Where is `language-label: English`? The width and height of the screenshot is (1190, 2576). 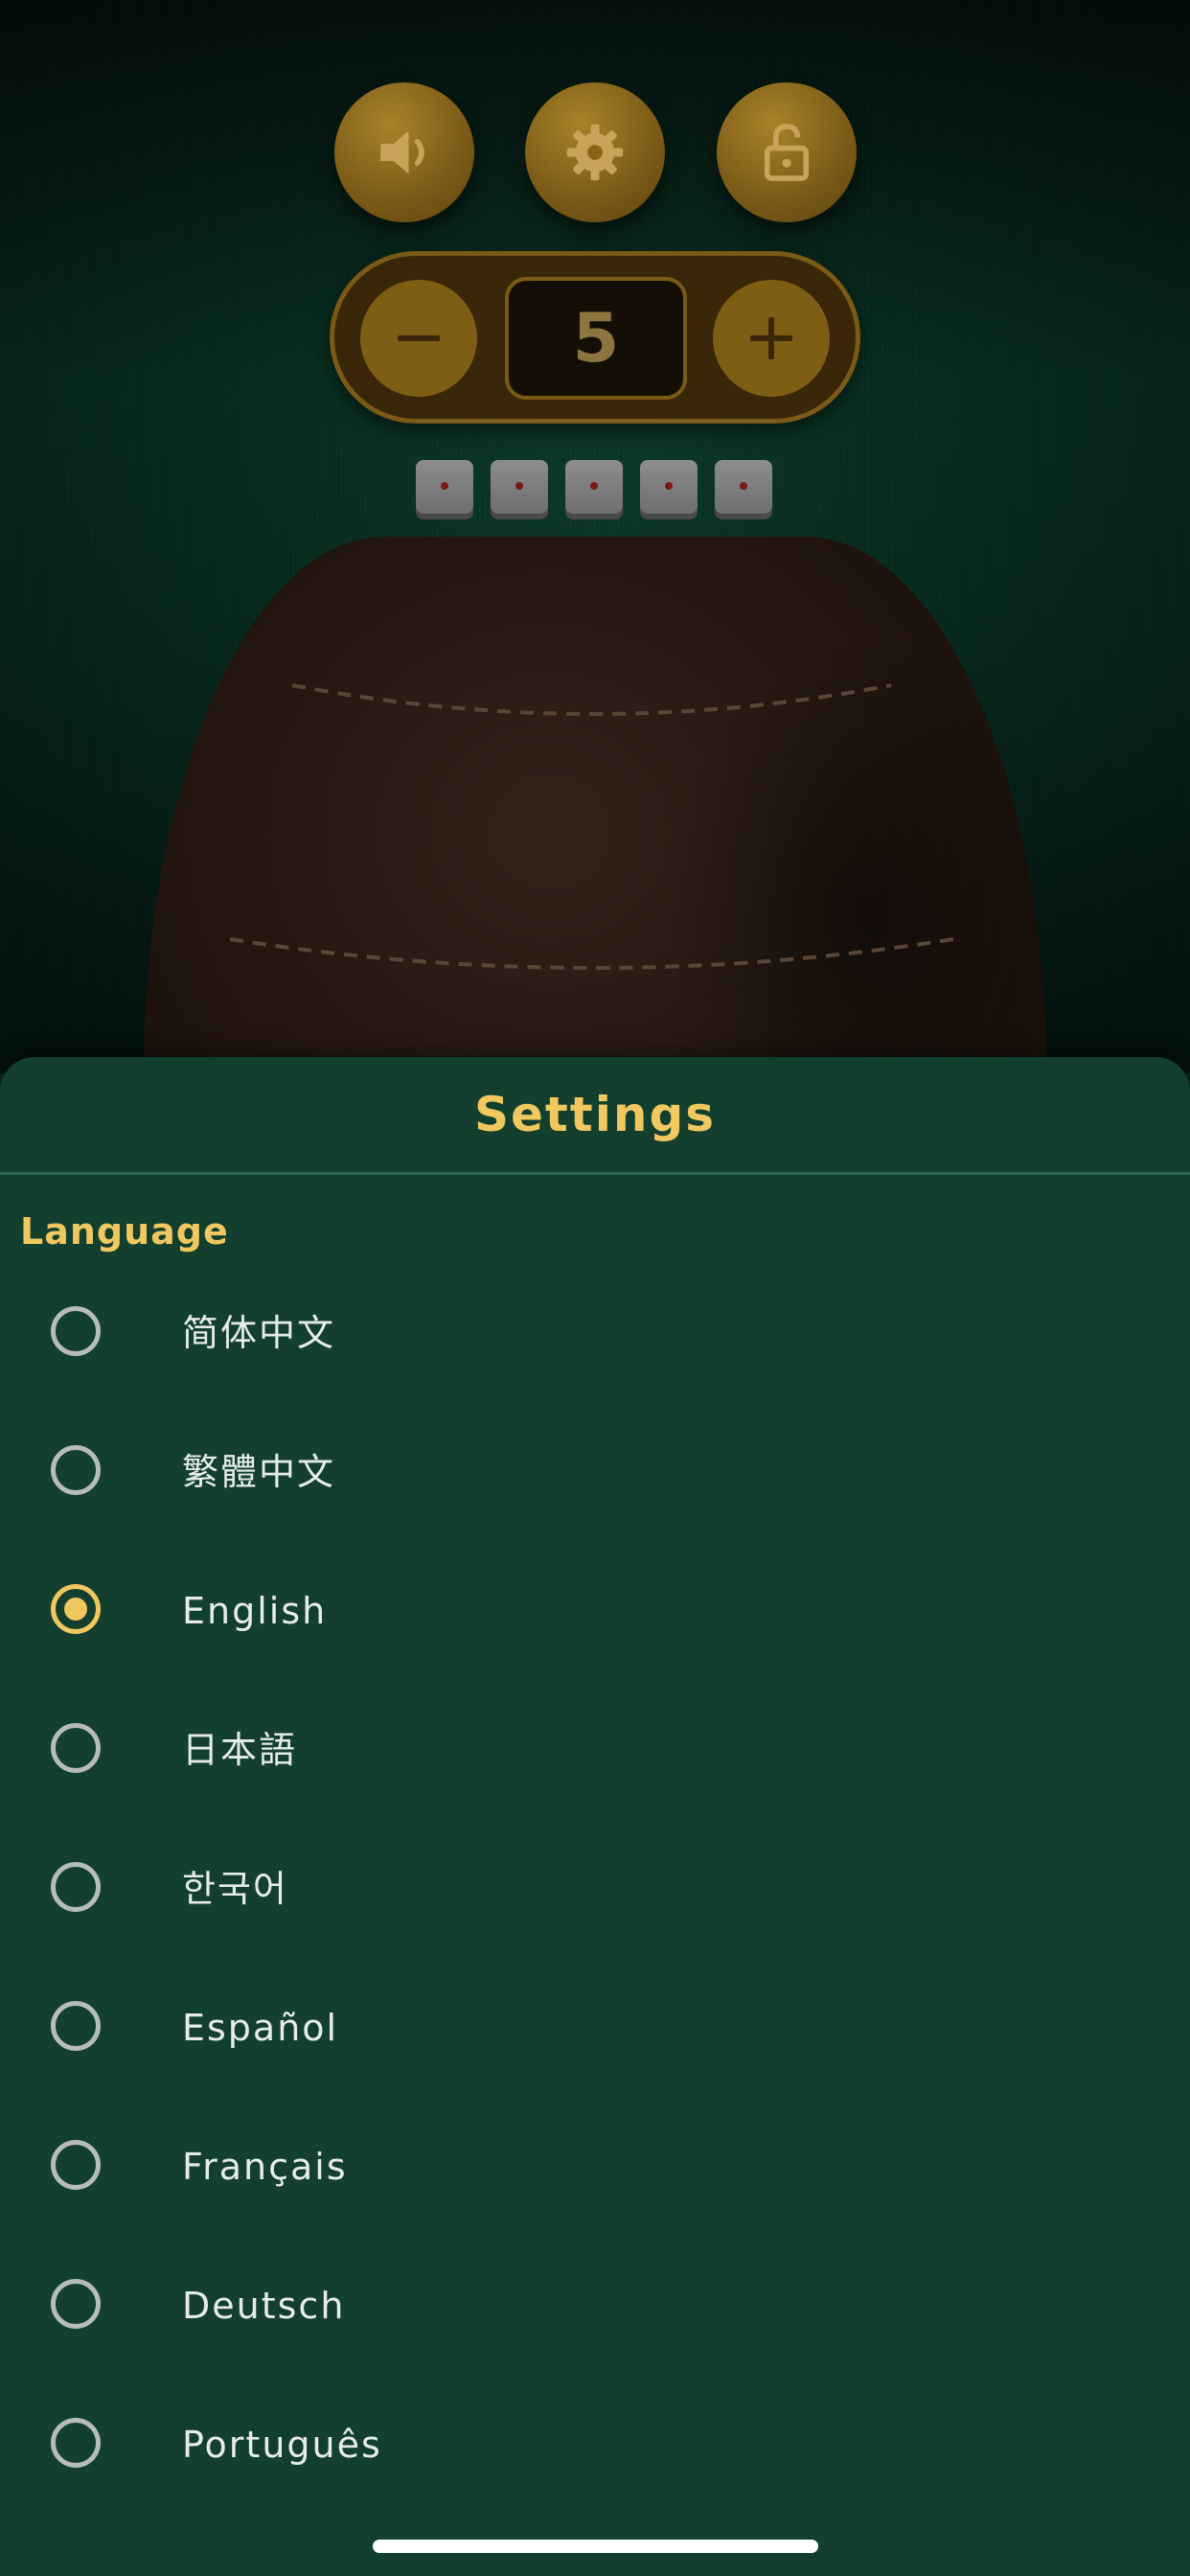 language-label: English is located at coordinates (255, 1611).